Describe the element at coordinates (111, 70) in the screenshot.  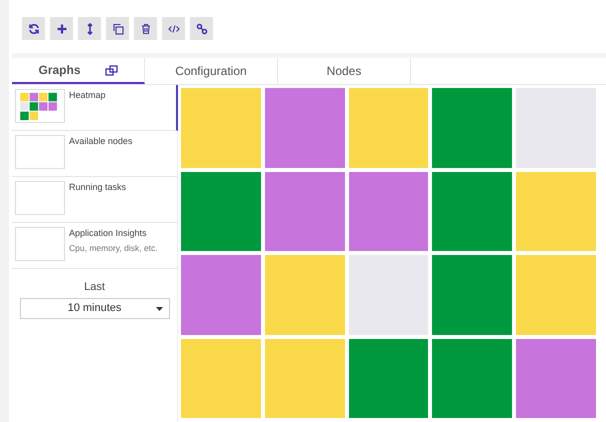
I see `windows-icon` at that location.